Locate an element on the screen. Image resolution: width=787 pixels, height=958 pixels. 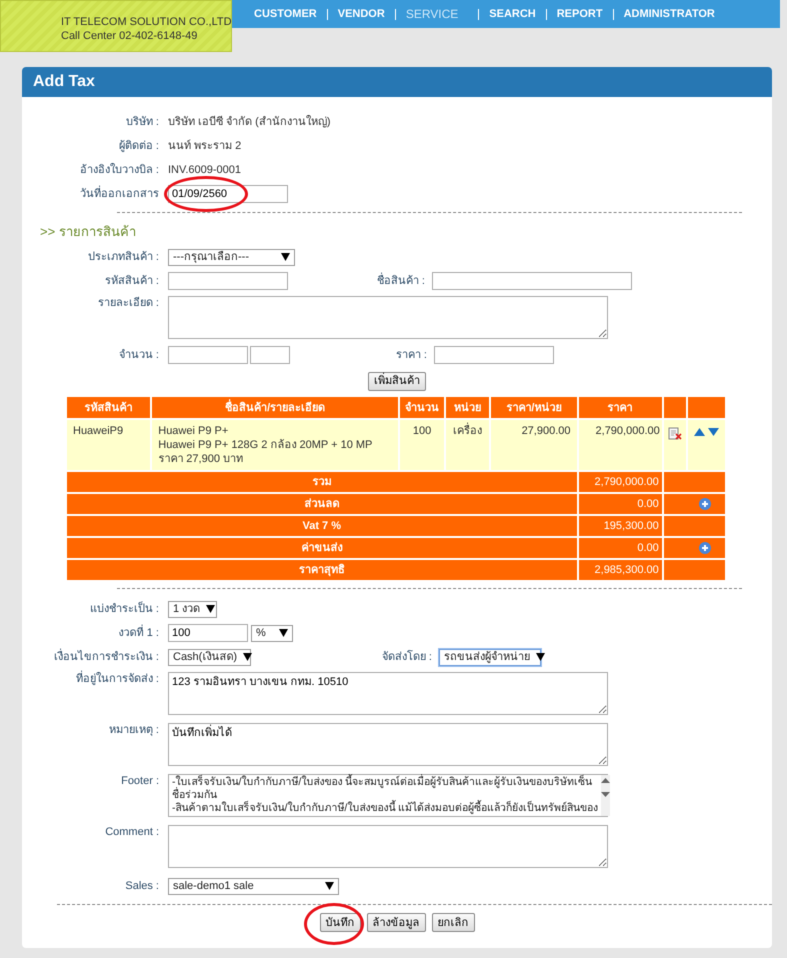
field-label: แบ่งชำระเป็น : is located at coordinates (124, 609).